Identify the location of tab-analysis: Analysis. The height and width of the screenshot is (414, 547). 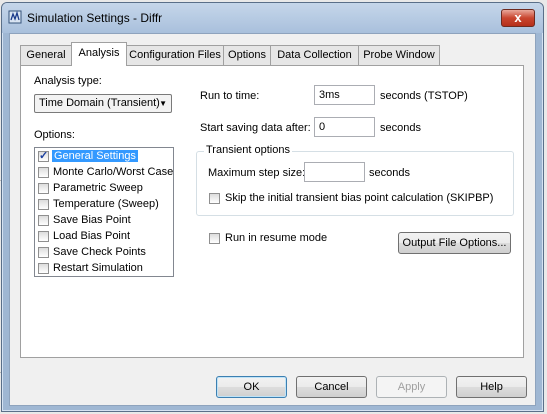
(99, 54).